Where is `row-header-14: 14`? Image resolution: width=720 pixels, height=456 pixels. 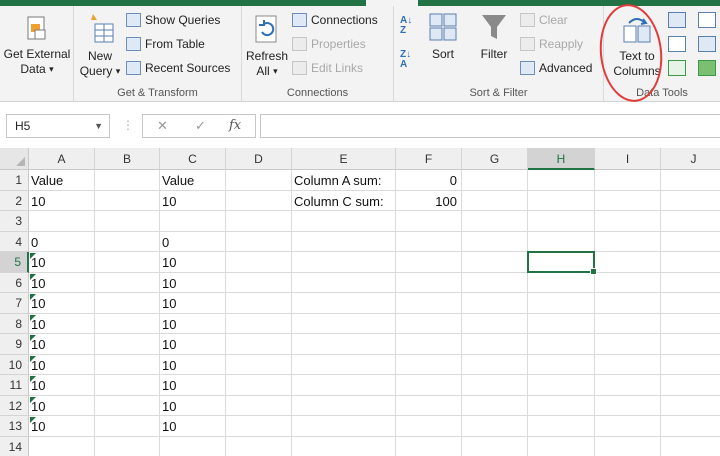 row-header-14: 14 is located at coordinates (14, 446).